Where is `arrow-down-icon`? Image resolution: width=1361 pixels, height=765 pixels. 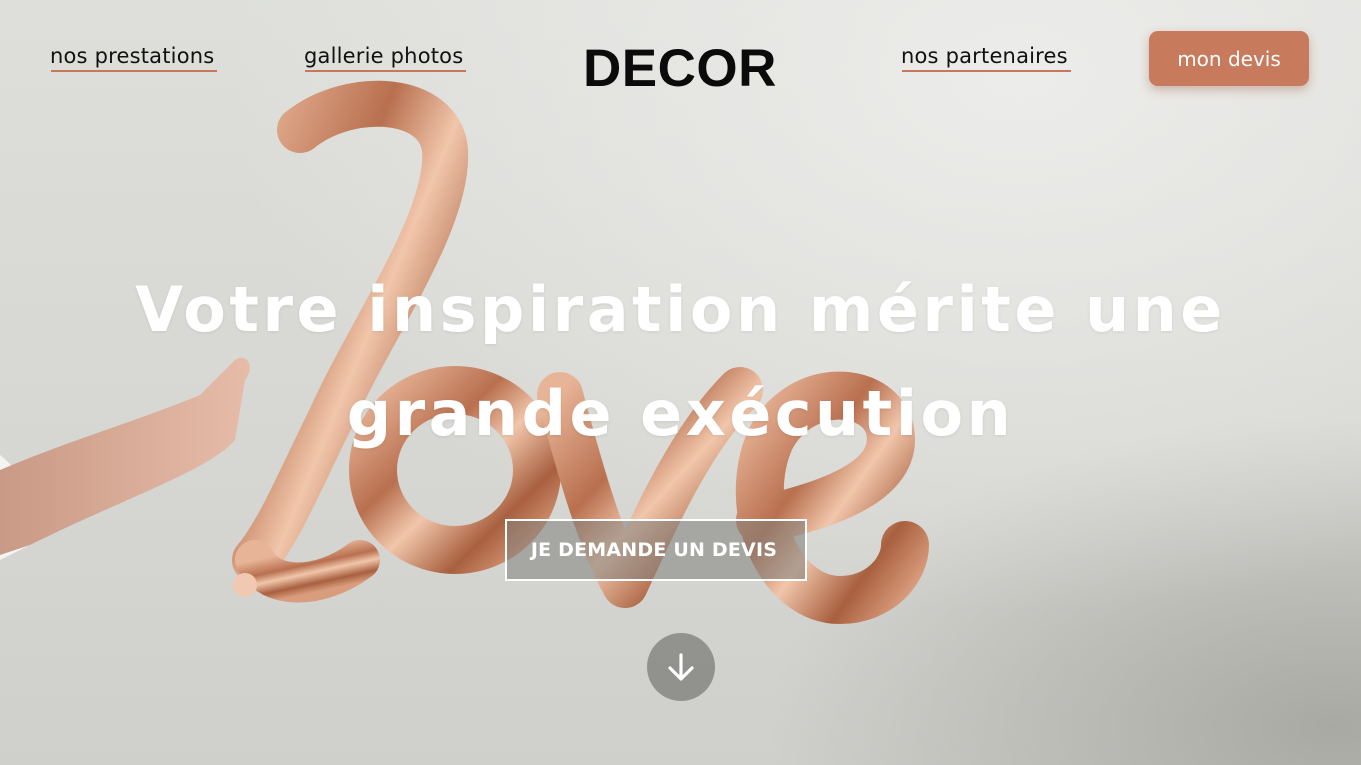
arrow-down-icon is located at coordinates (681, 667).